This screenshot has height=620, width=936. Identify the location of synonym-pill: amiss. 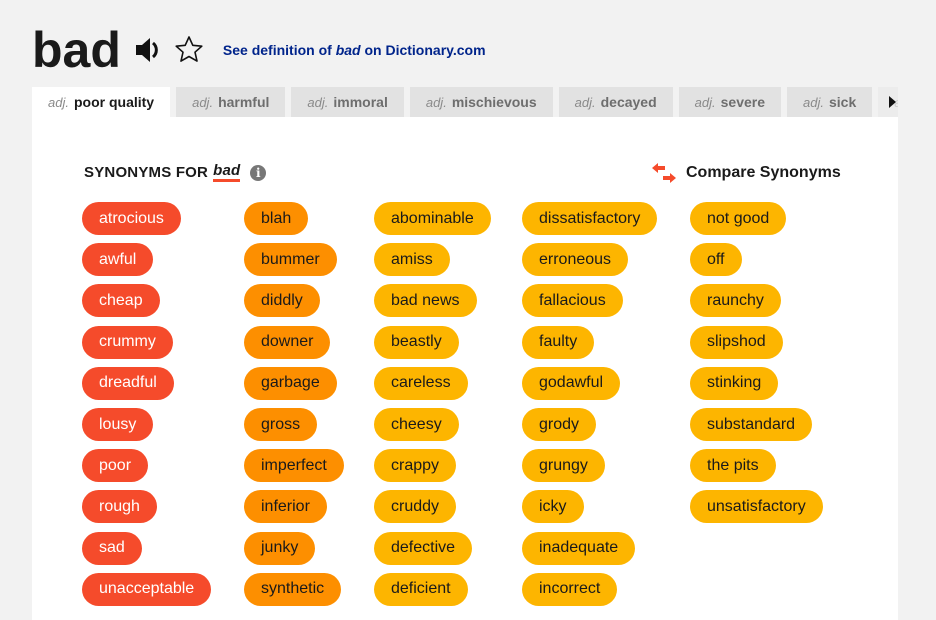
(412, 260).